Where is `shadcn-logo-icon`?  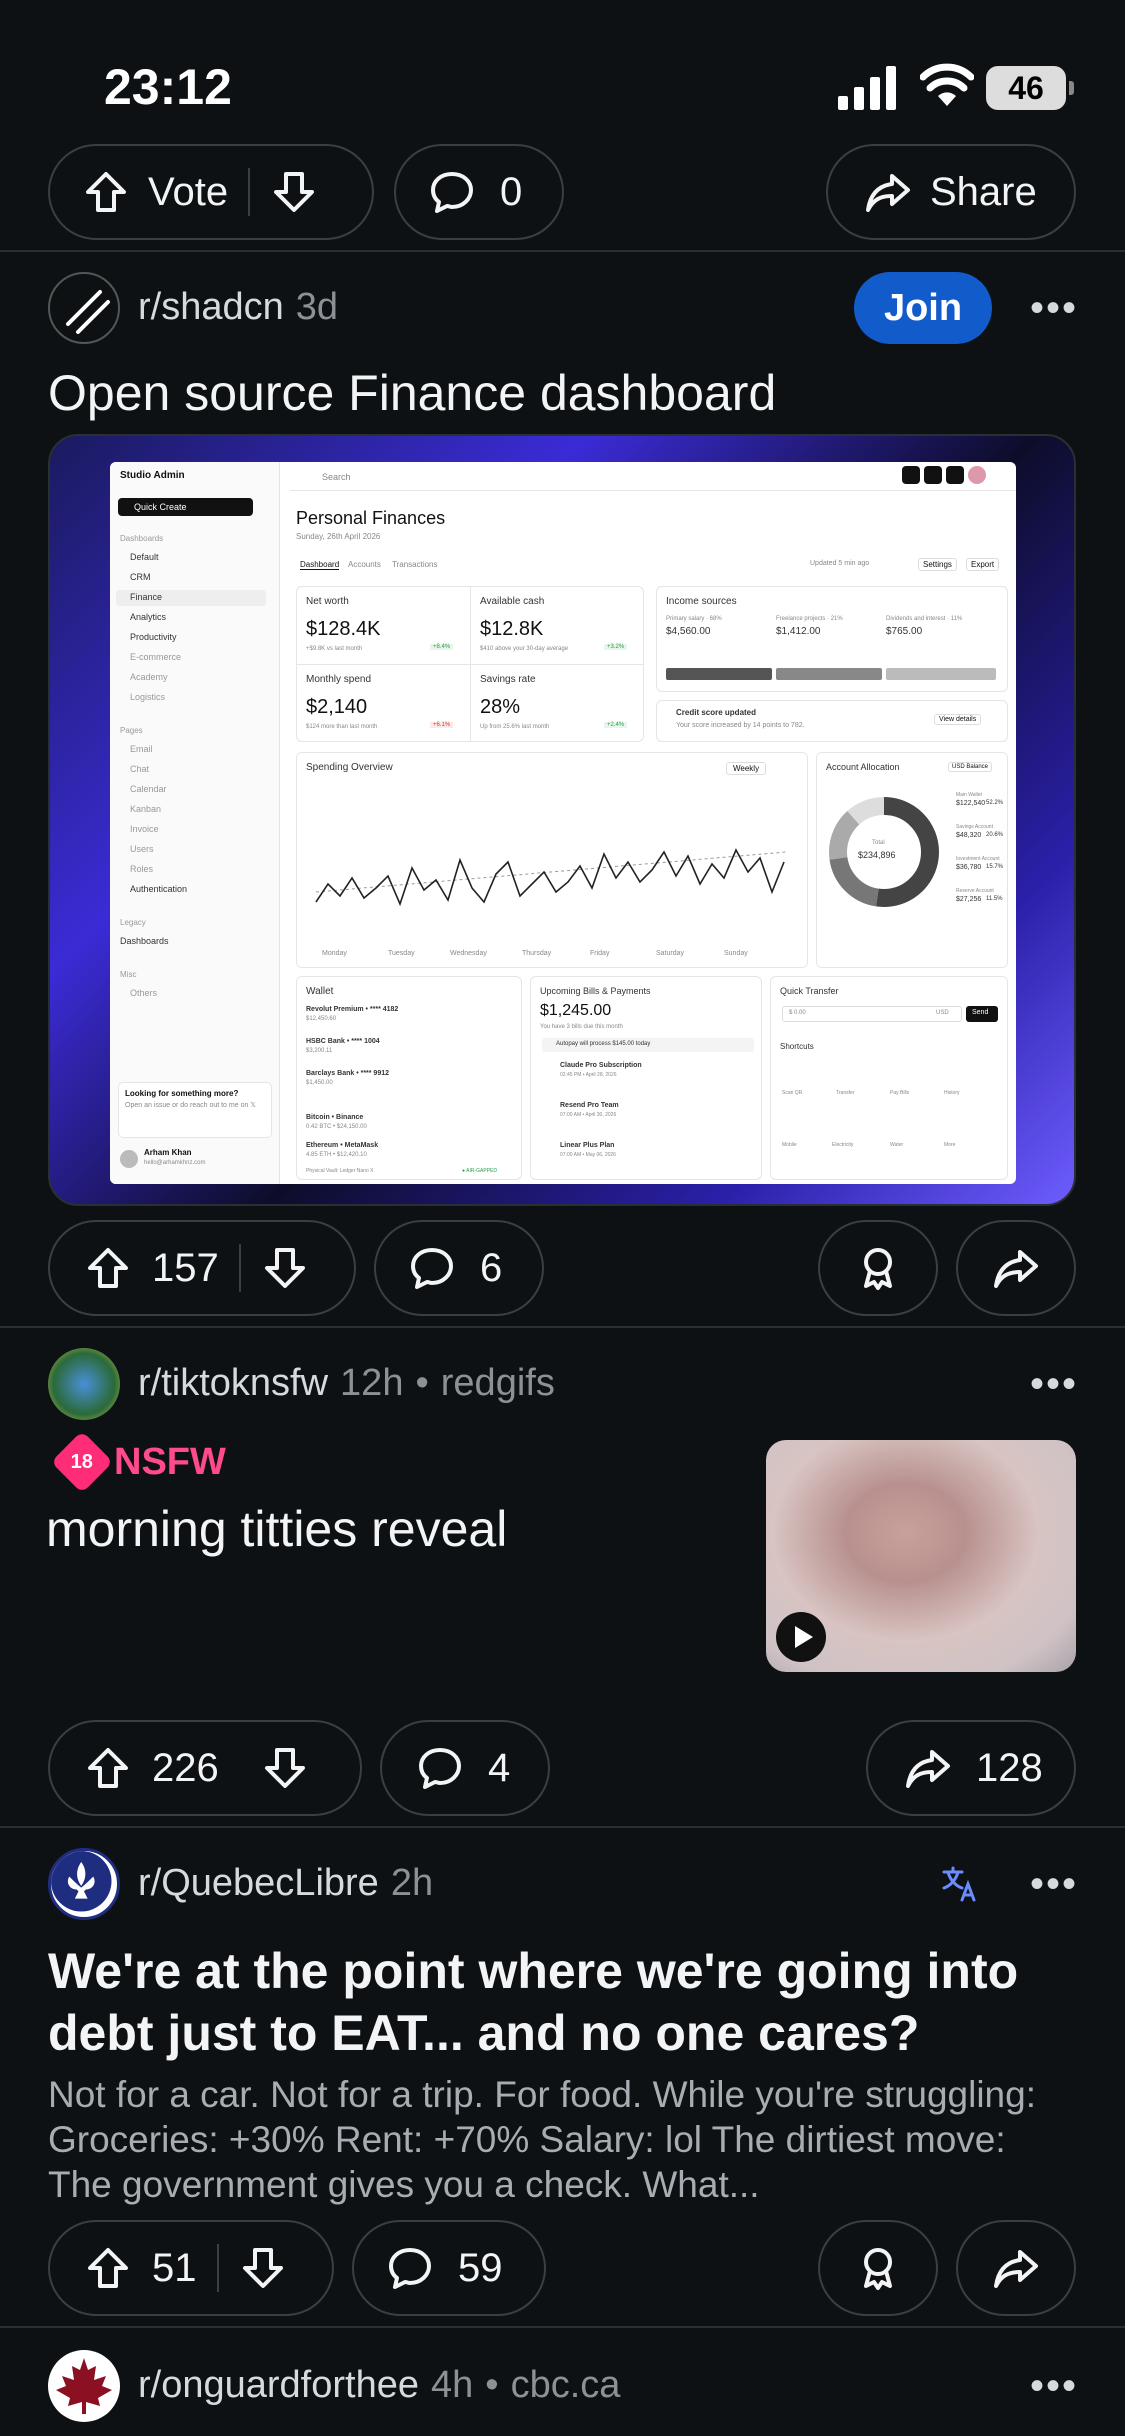
shadcn-logo-icon is located at coordinates (88, 312).